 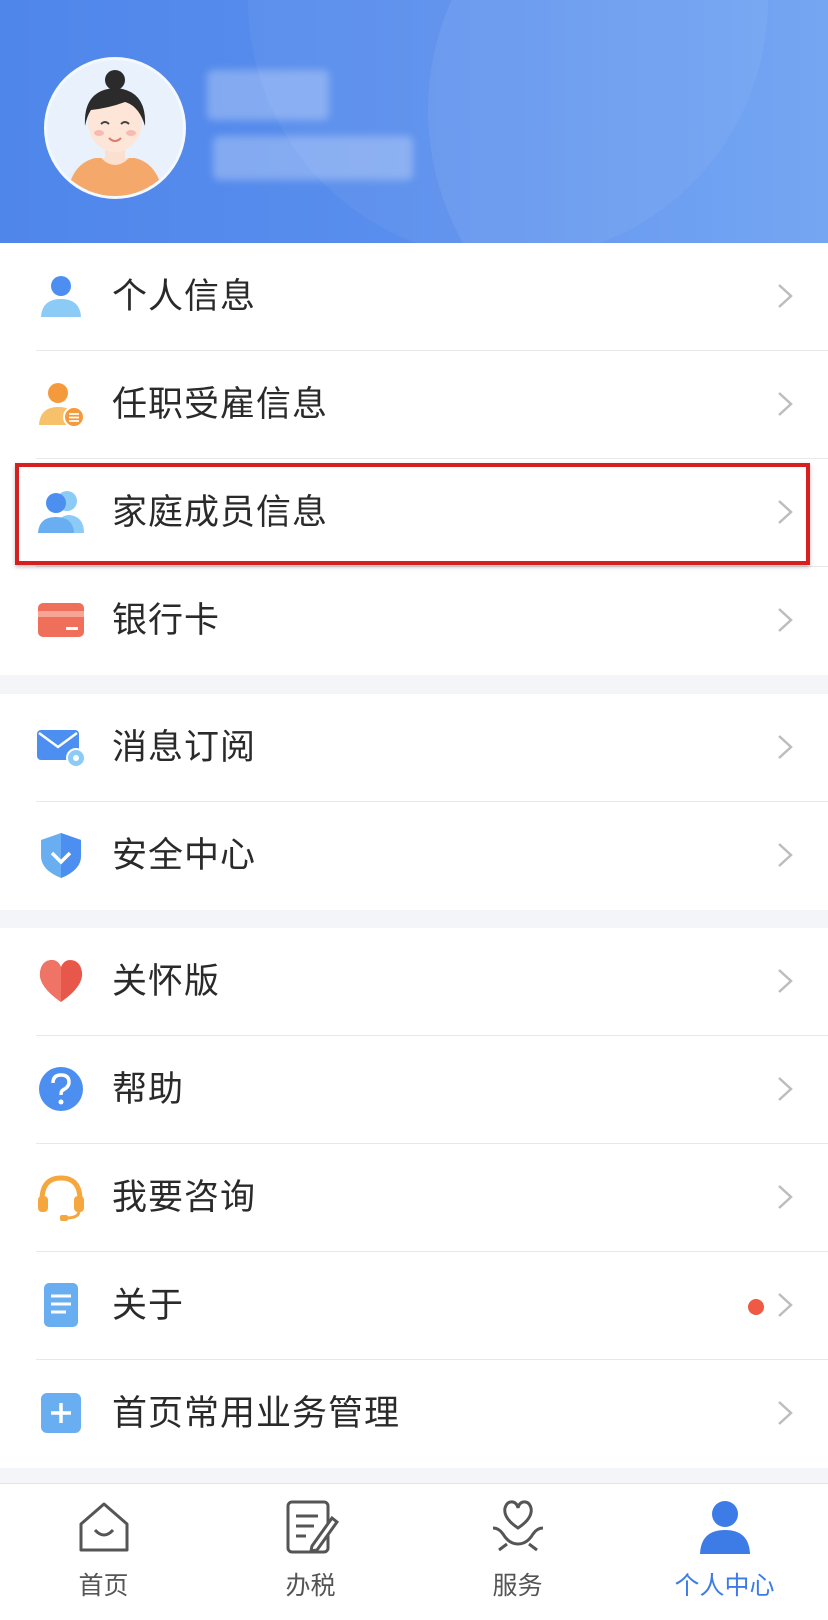 What do you see at coordinates (166, 982) in the screenshot?
I see `menu-item-label: 关怀版` at bounding box center [166, 982].